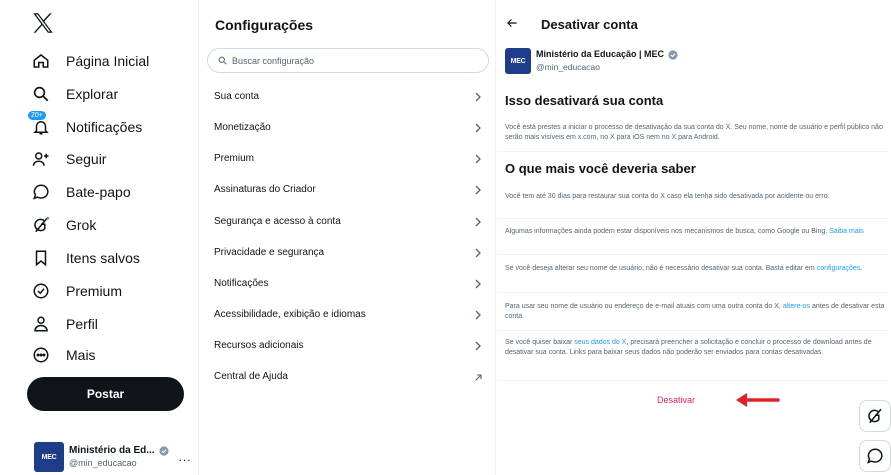 Image resolution: width=891 pixels, height=475 pixels. Describe the element at coordinates (676, 400) in the screenshot. I see `deactivate-button: Desativar` at that location.